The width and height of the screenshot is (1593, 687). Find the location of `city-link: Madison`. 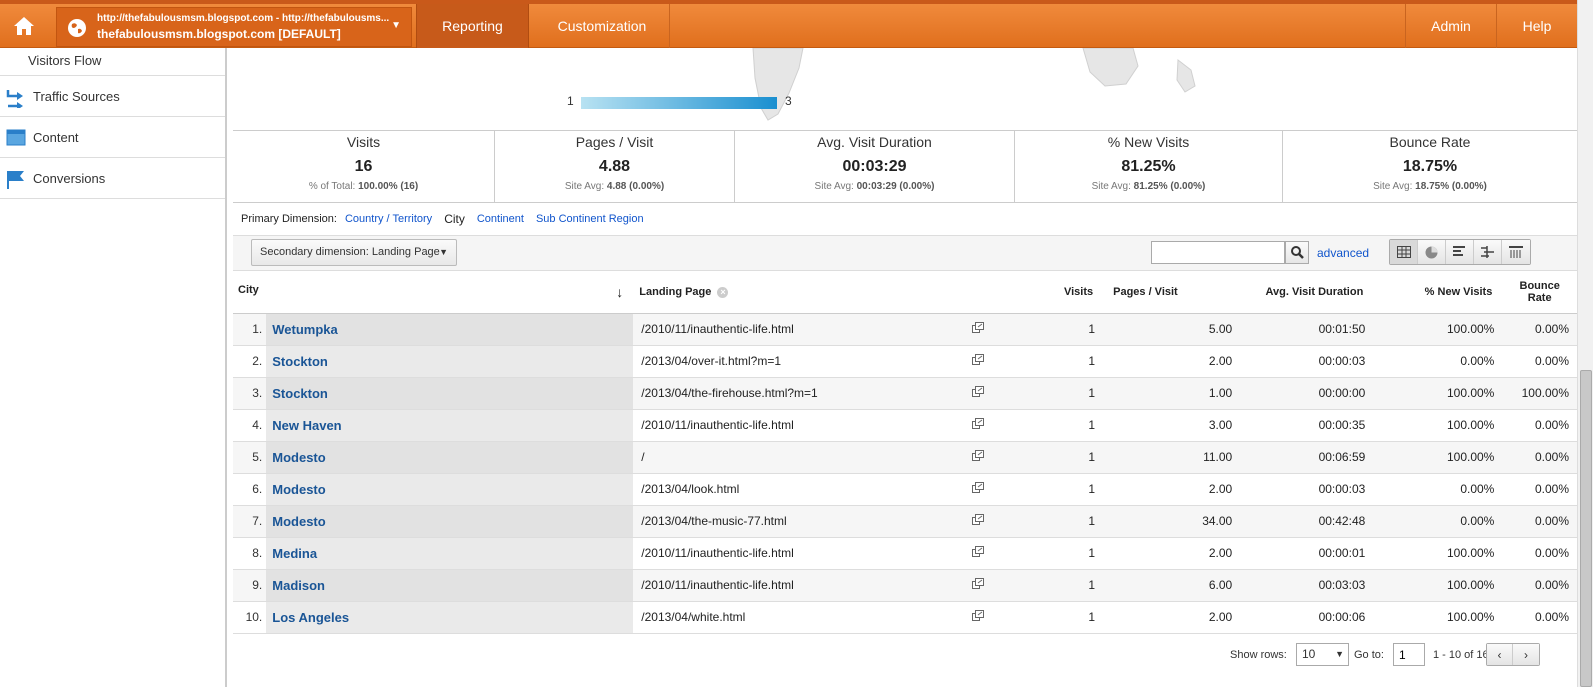

city-link: Madison is located at coordinates (450, 585).